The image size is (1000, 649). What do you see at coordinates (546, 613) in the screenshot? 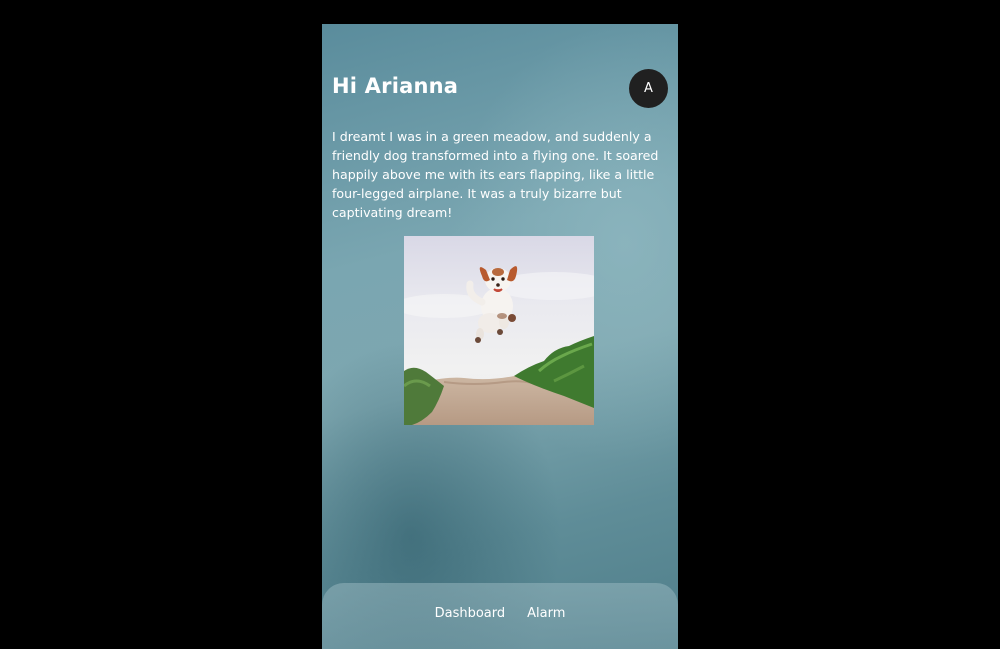
I see `nav-alarm-link: Alarm` at bounding box center [546, 613].